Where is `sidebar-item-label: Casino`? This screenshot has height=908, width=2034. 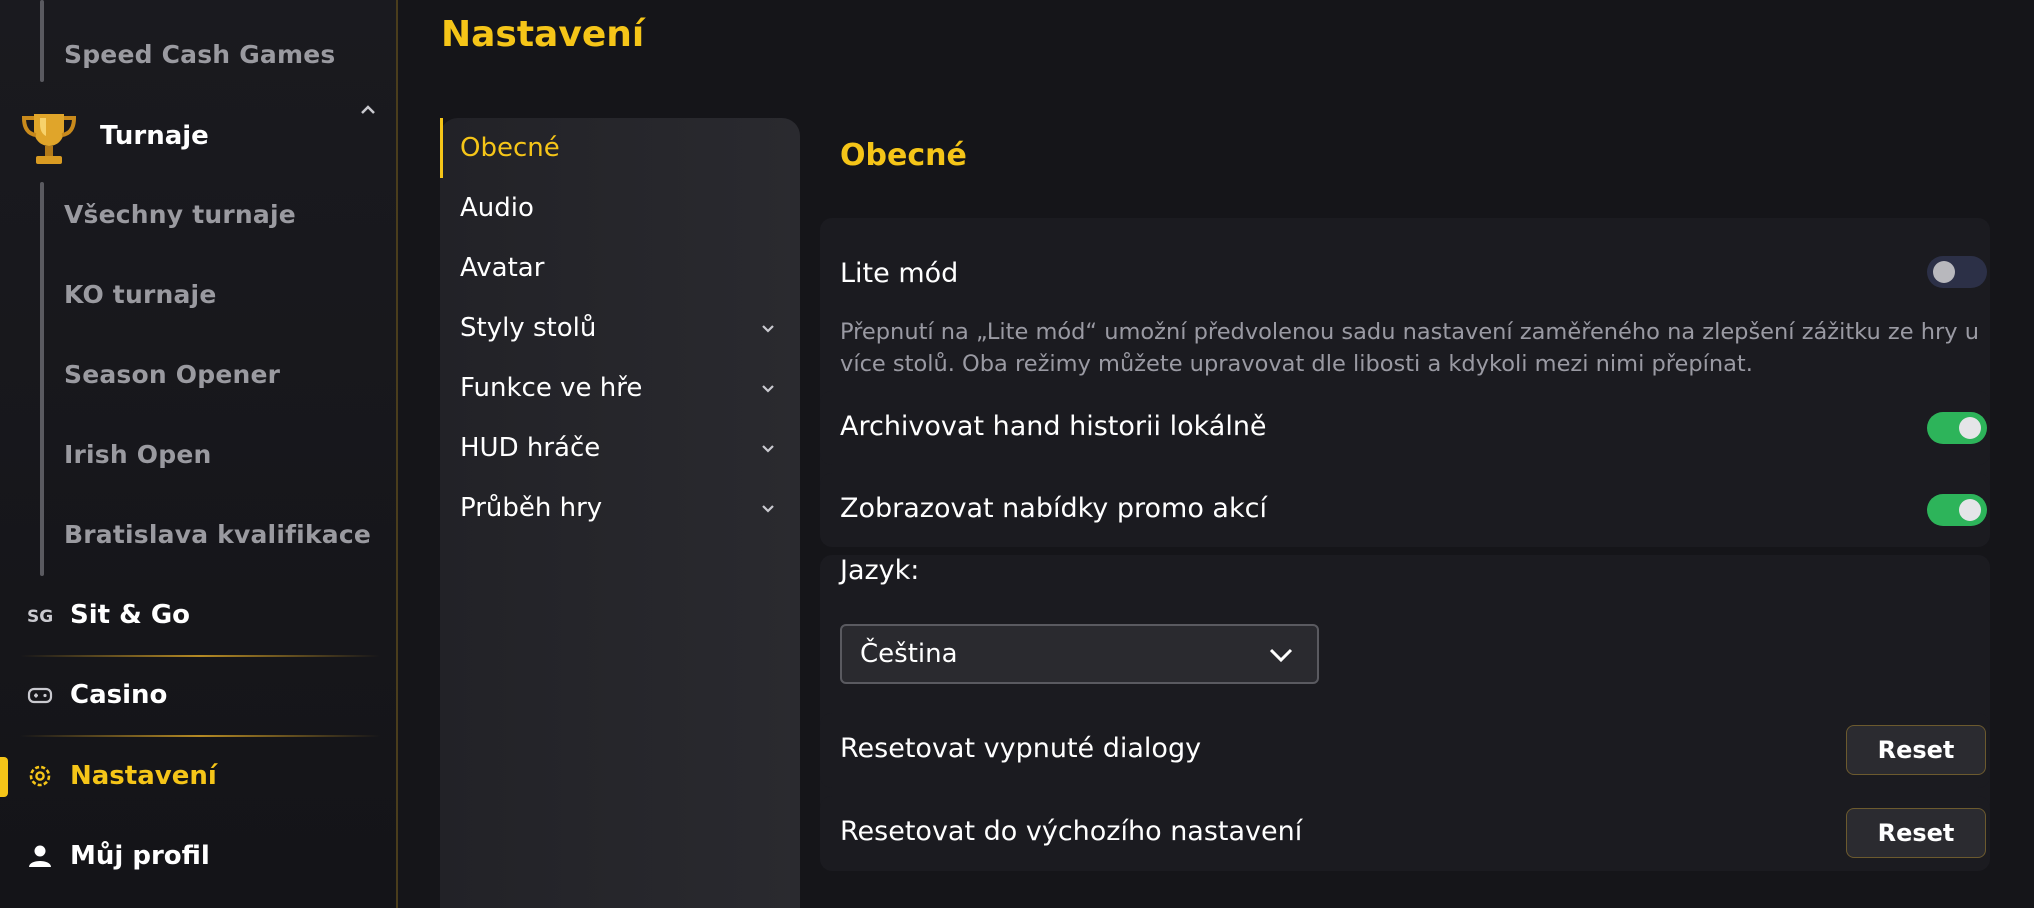
sidebar-item-label: Casino is located at coordinates (119, 695).